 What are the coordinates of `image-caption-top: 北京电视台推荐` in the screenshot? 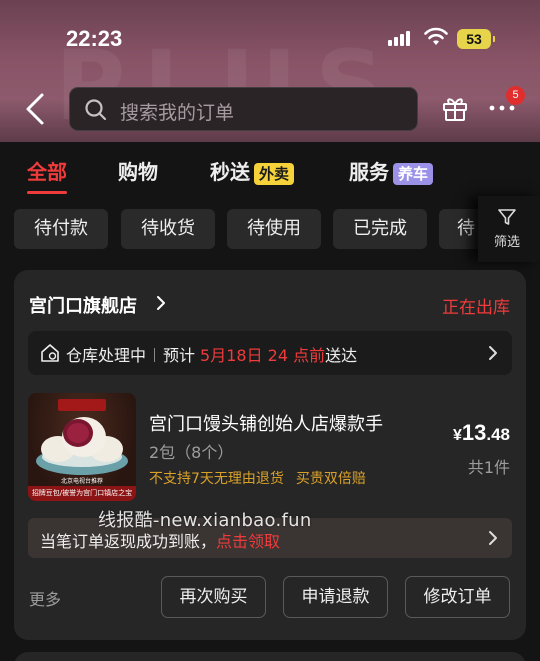 It's located at (81, 481).